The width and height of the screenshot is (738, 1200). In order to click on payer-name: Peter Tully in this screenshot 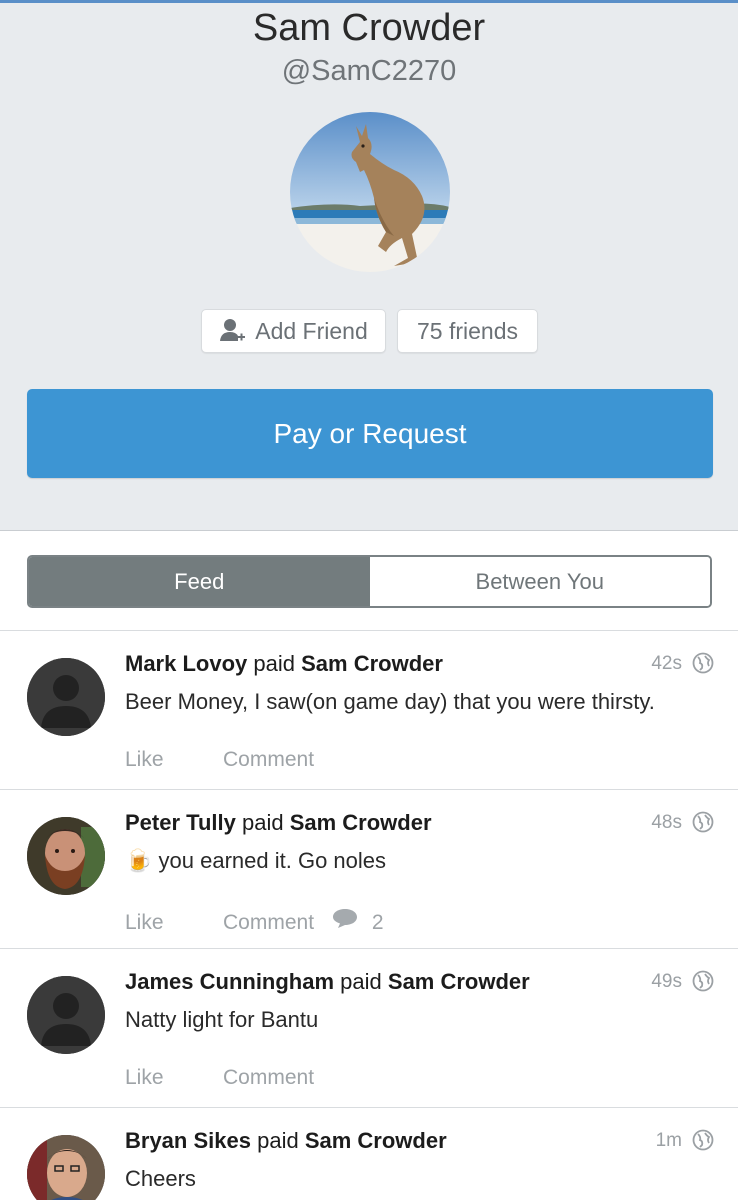, I will do `click(180, 822)`.